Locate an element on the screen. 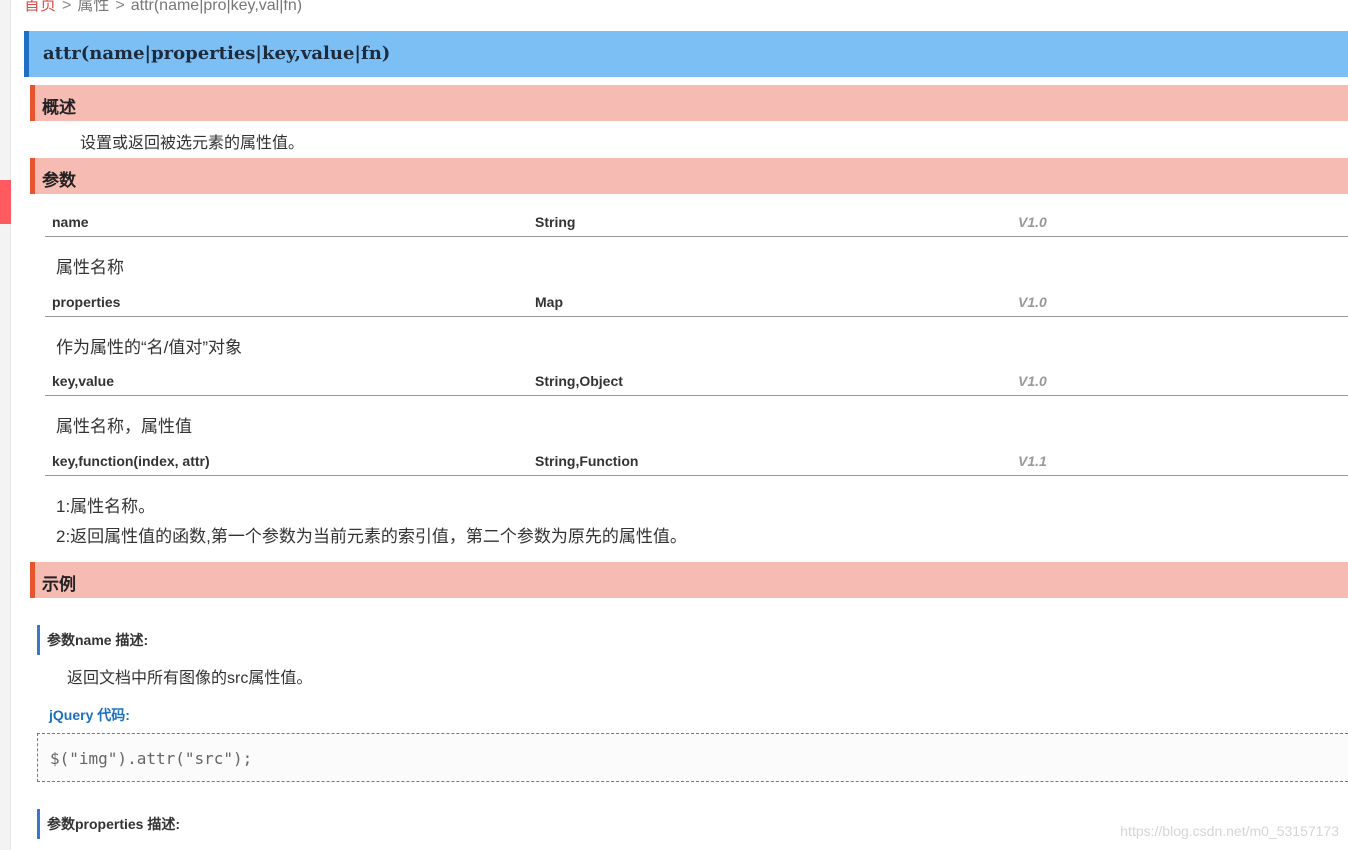  page-title: attr(name|properties|key,value|fn) is located at coordinates (217, 53).